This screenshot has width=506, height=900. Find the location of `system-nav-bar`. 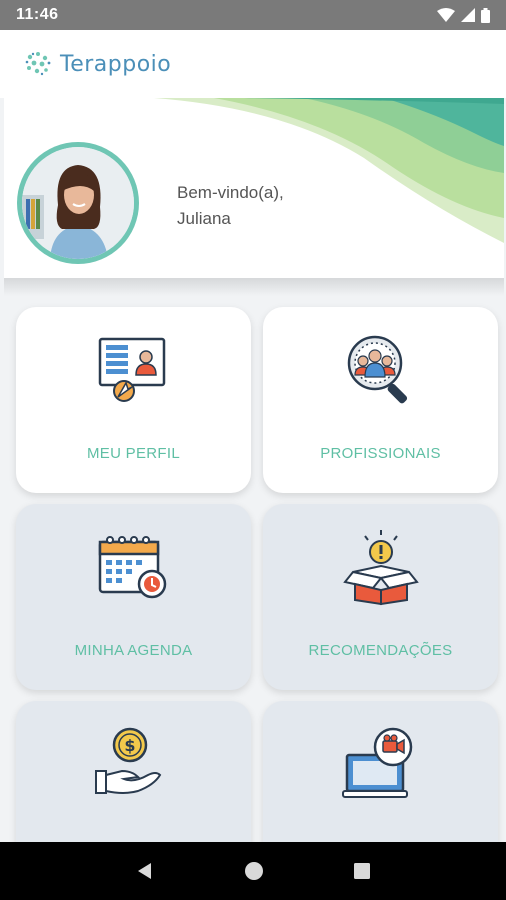

system-nav-bar is located at coordinates (253, 871).